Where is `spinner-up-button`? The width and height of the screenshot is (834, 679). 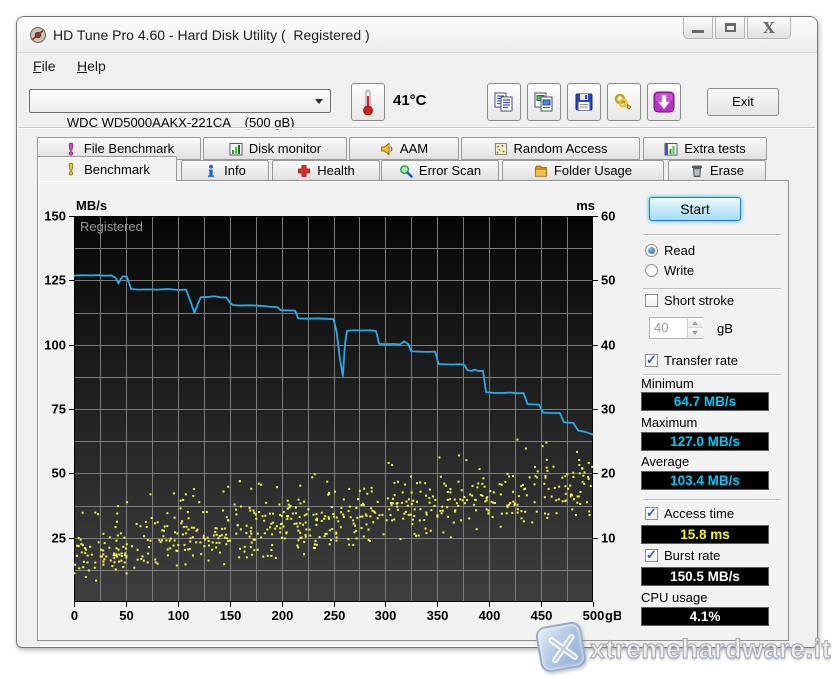 spinner-up-button is located at coordinates (695, 323).